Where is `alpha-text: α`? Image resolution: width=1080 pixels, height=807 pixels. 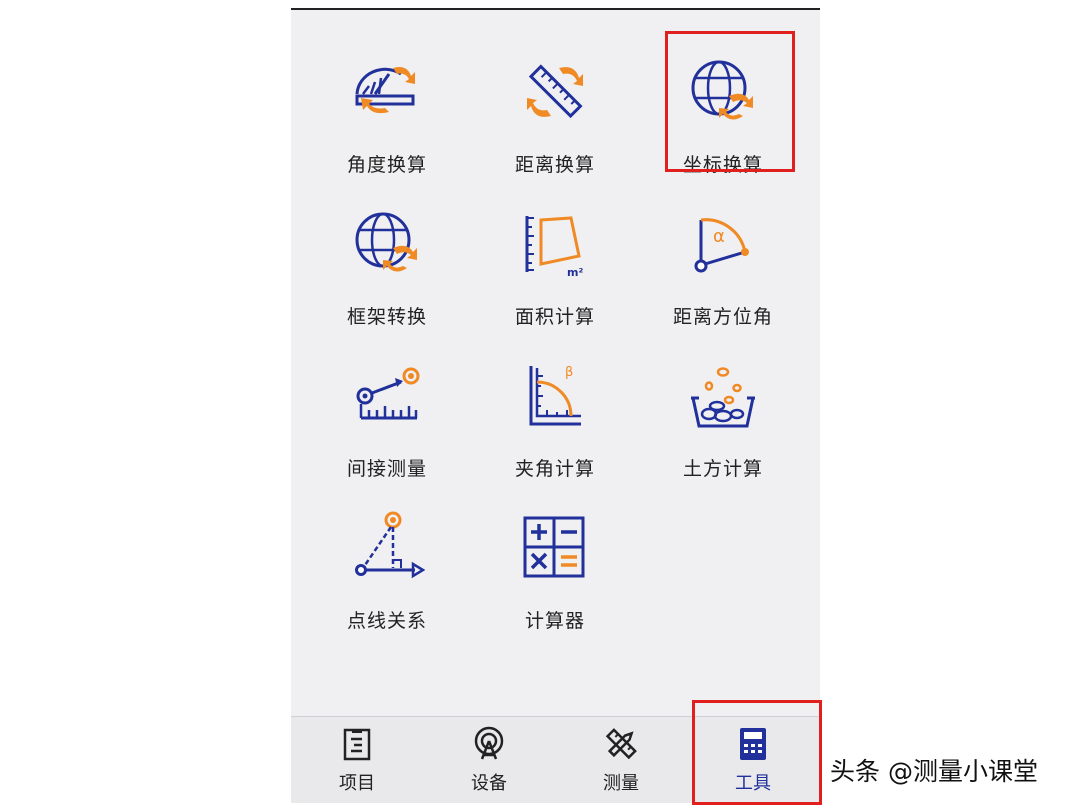
alpha-text: α is located at coordinates (719, 236).